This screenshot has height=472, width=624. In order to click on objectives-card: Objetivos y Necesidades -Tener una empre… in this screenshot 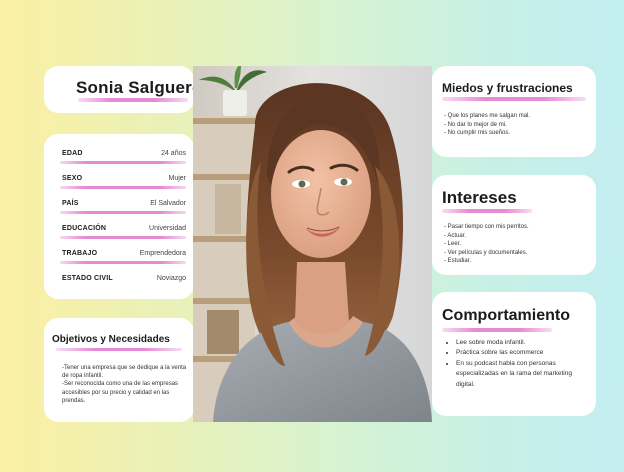, I will do `click(119, 370)`.